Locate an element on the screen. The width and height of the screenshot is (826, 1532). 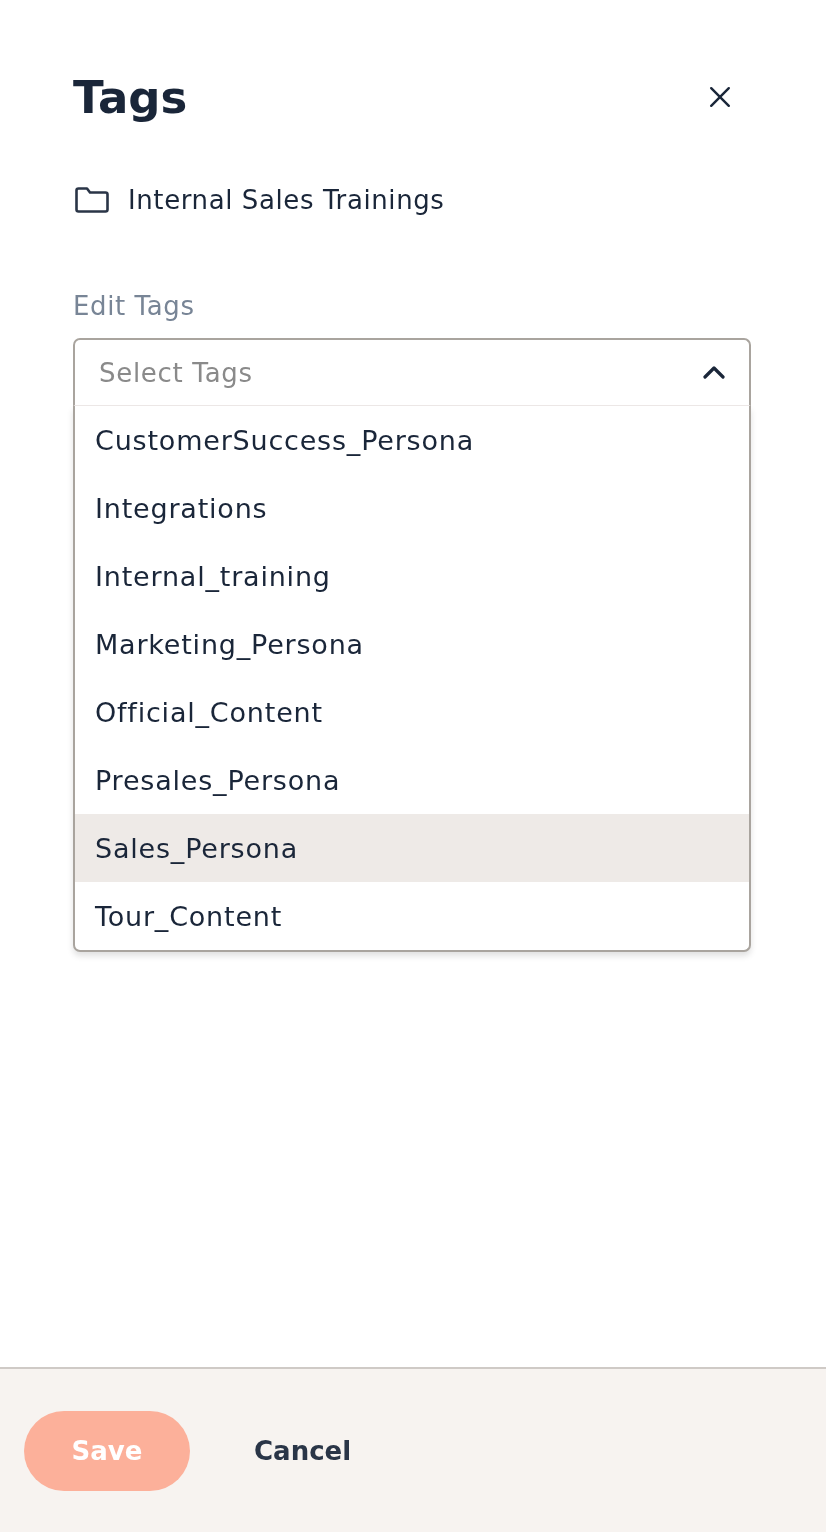
tag-option: Tour_Content is located at coordinates (412, 916).